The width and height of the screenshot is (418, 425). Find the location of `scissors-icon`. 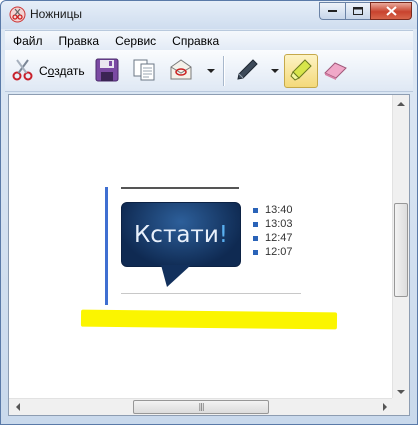

scissors-icon is located at coordinates (23, 71).